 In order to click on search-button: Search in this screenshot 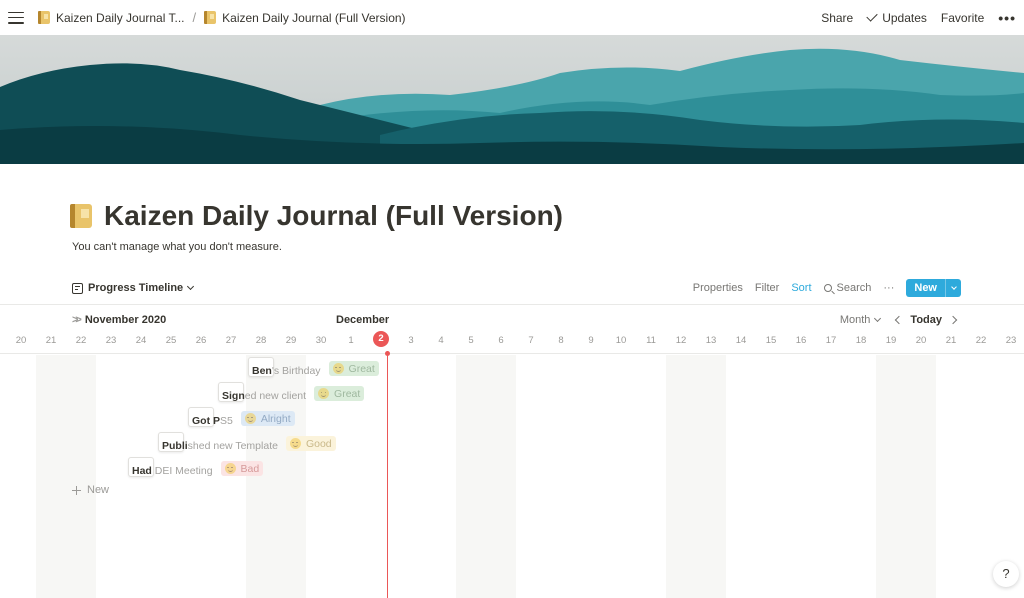, I will do `click(847, 288)`.